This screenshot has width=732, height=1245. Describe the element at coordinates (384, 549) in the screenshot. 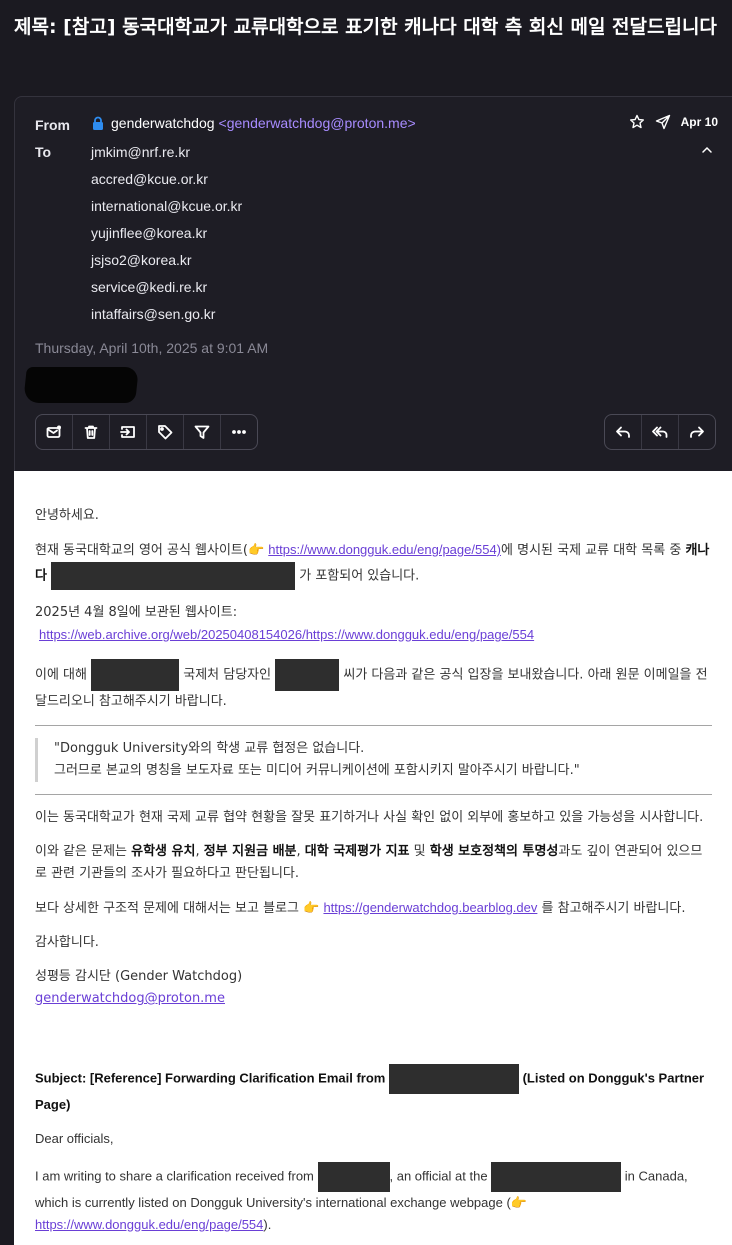

I see `dongguk-link: https://www.dongguk.edu/eng/page/554)` at that location.